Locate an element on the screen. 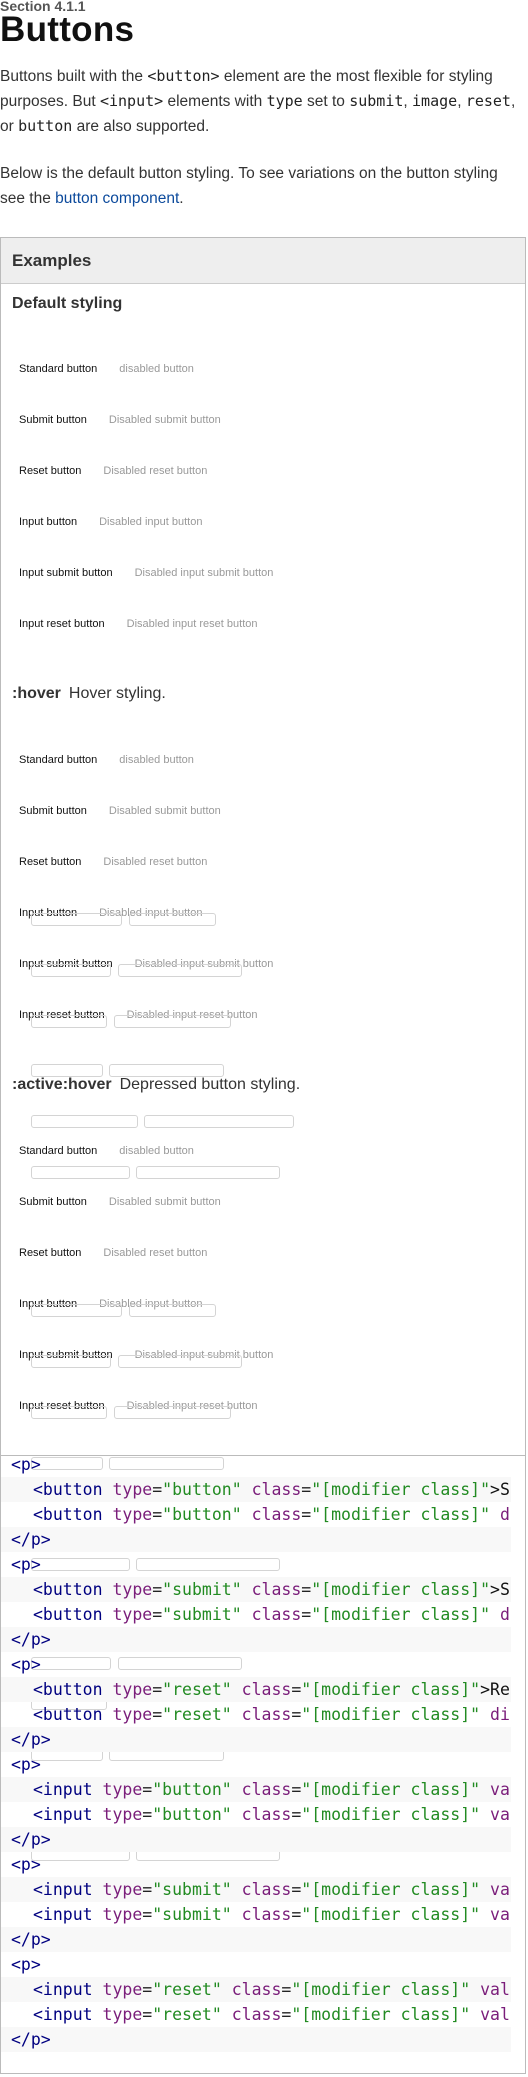 Image resolution: width=528 pixels, height=2077 pixels. active-disabled-reset-button: Disabled reset button is located at coordinates (155, 1253).